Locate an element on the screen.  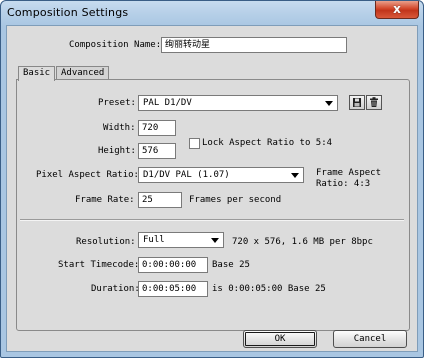
preset-label: Preset: is located at coordinates (117, 103).